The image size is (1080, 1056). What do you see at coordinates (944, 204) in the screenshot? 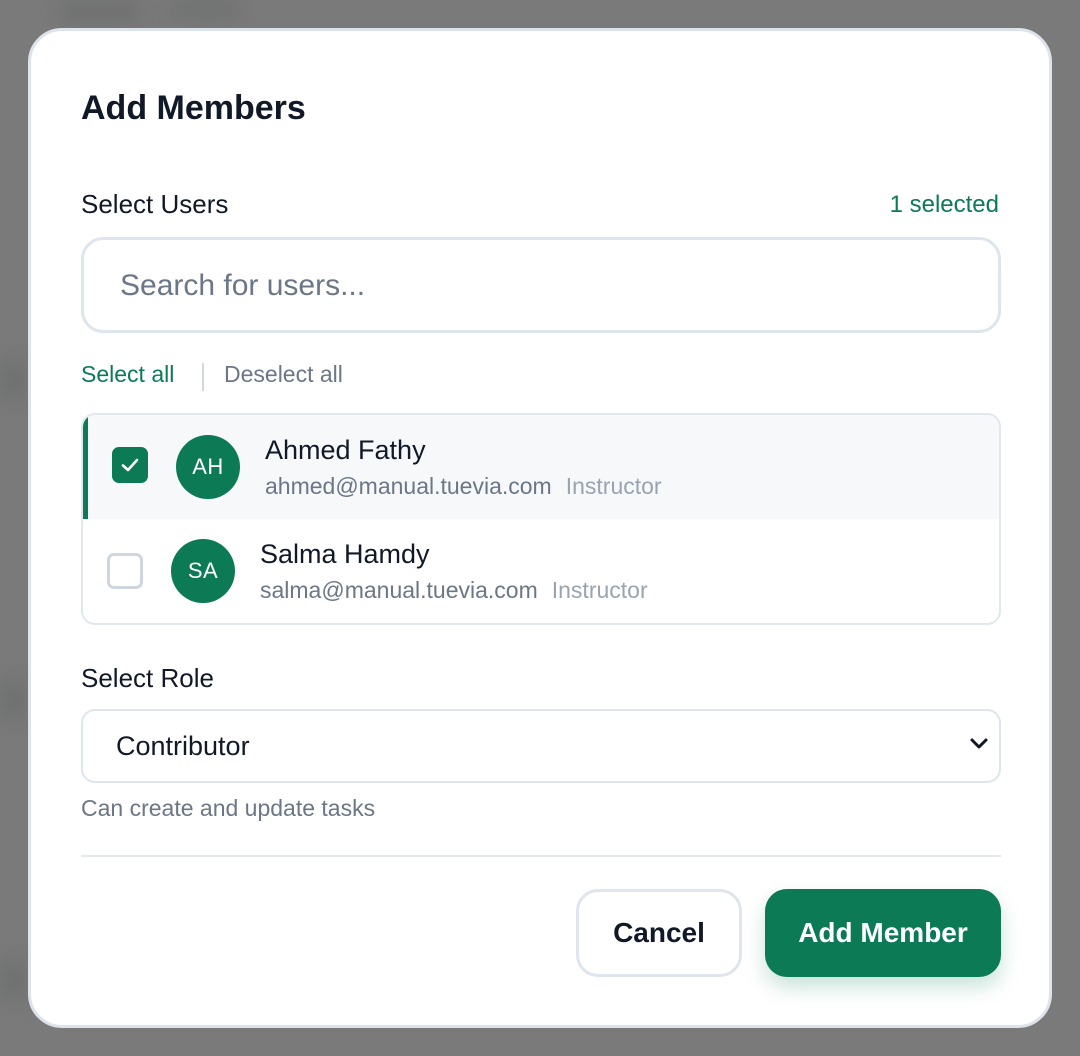
I see `selected-count: 1 selected` at bounding box center [944, 204].